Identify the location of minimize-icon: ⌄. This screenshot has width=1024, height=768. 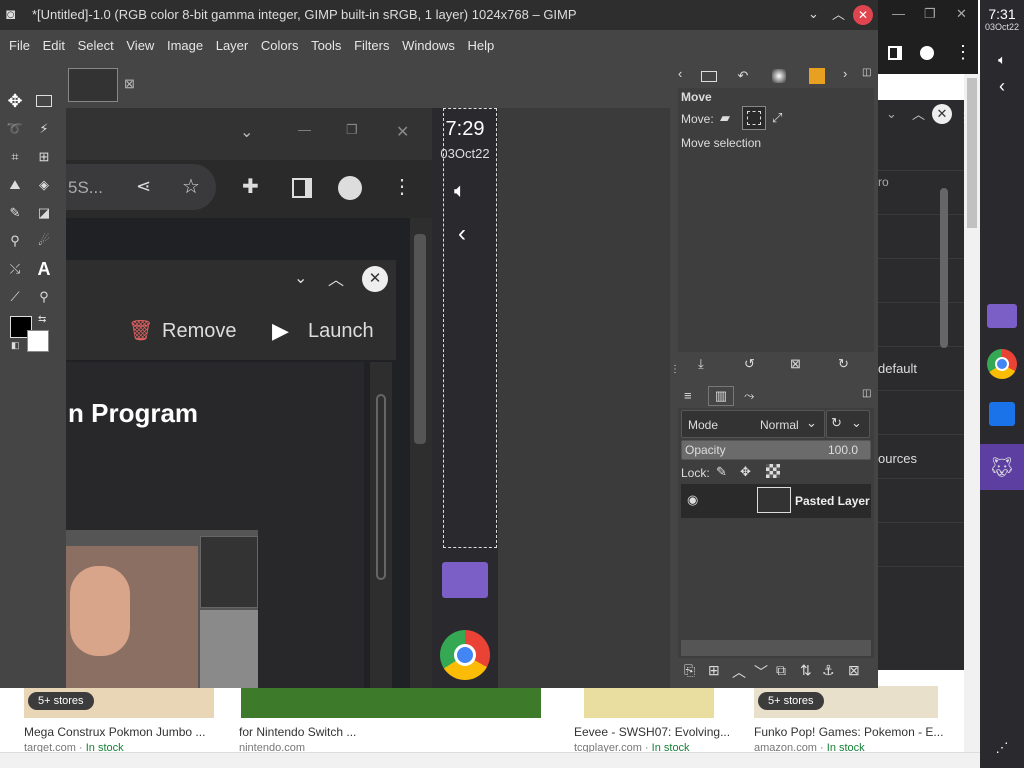
(813, 14).